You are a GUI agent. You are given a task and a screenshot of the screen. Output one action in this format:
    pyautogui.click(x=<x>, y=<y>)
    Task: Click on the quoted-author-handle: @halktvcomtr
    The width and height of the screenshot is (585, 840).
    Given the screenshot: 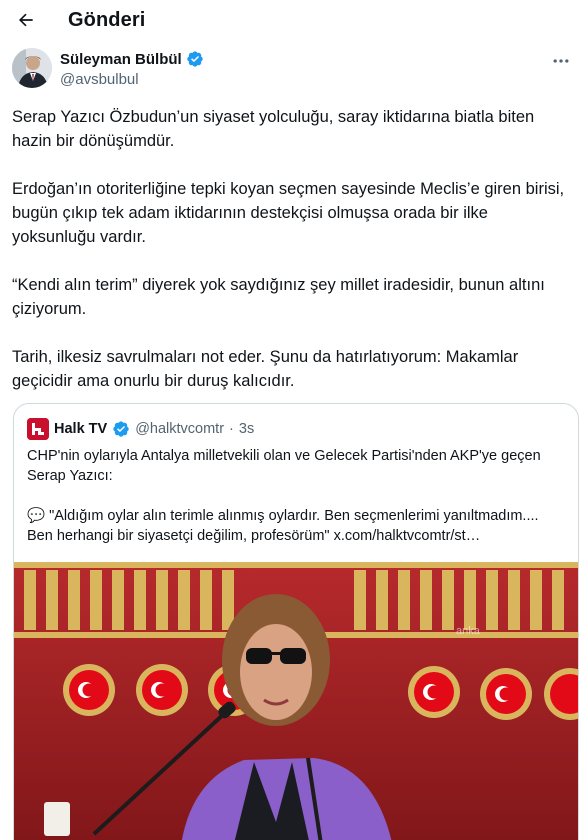 What is the action you would take?
    pyautogui.click(x=179, y=429)
    